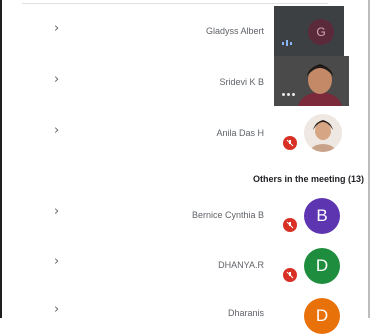 The height and width of the screenshot is (334, 370). Describe the element at coordinates (321, 32) in the screenshot. I see `avatar: G` at that location.